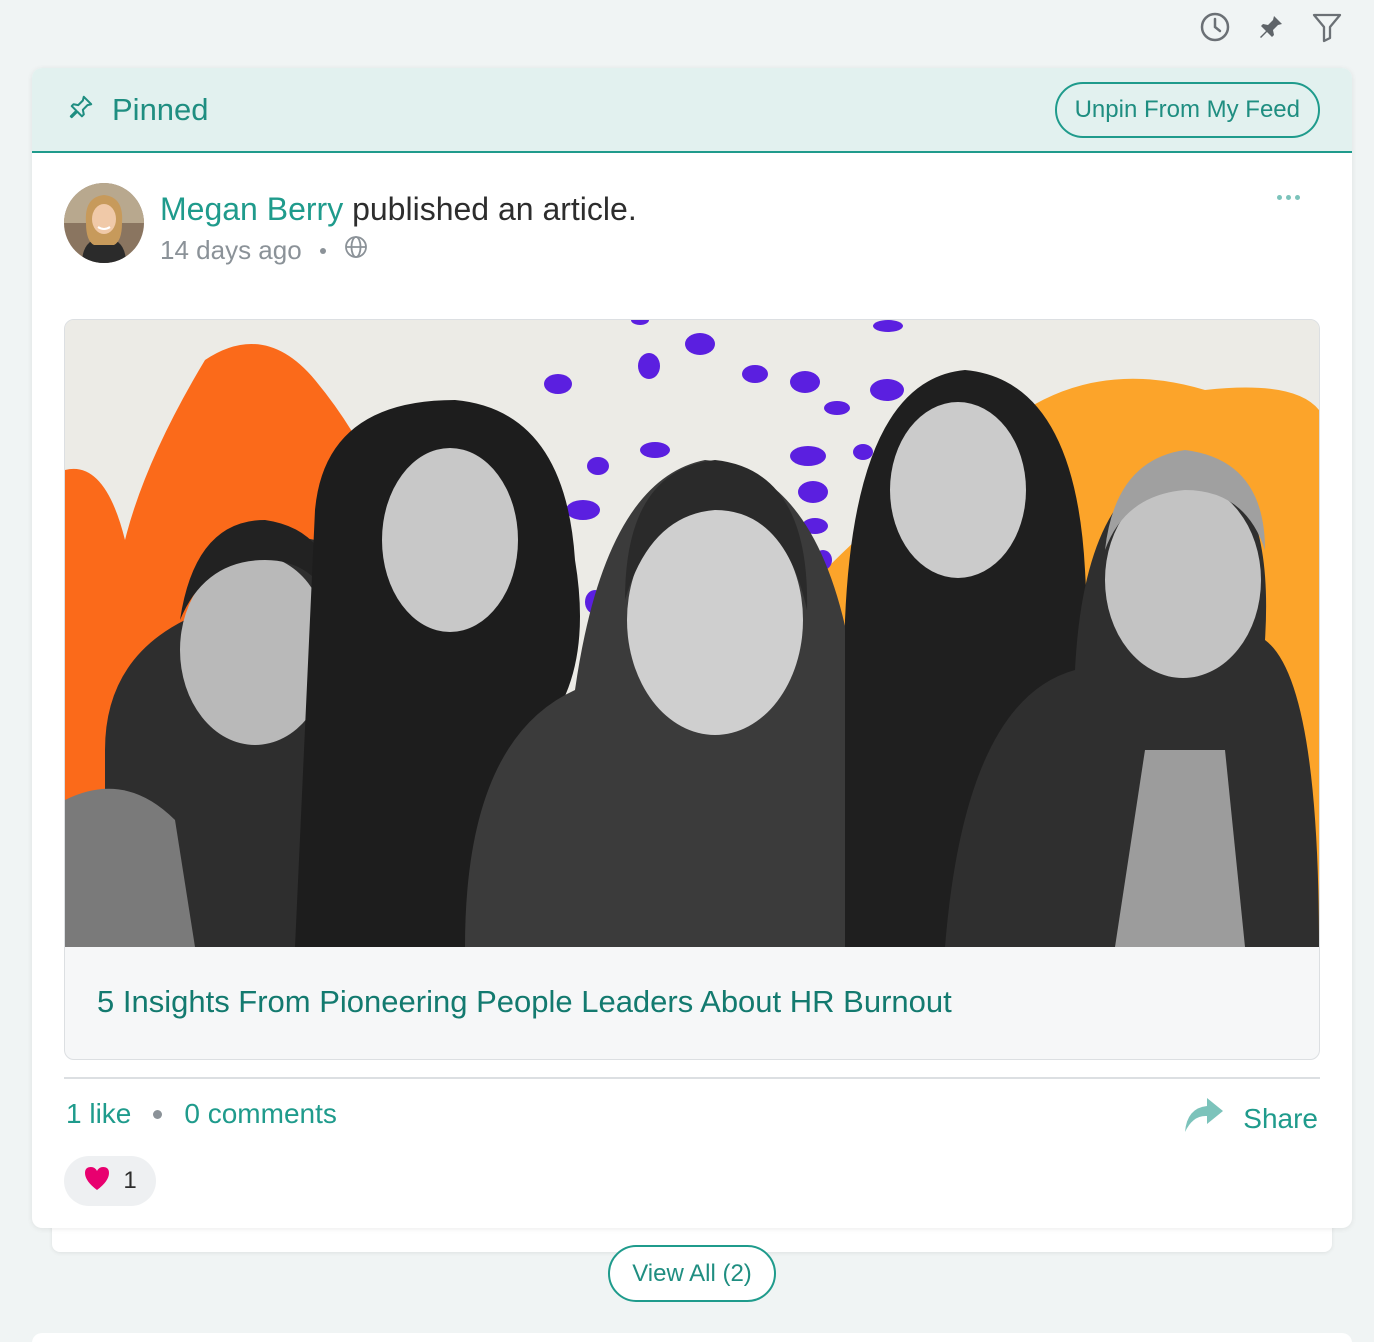  Describe the element at coordinates (692, 1078) in the screenshot. I see `divider` at that location.